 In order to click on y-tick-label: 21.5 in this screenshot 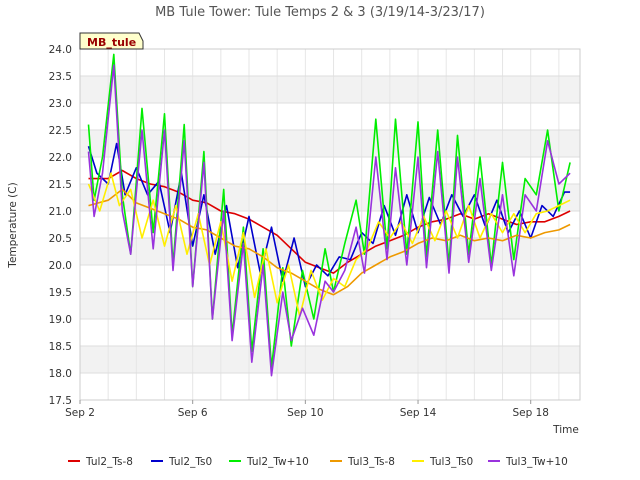, I will do `click(60, 185)`.